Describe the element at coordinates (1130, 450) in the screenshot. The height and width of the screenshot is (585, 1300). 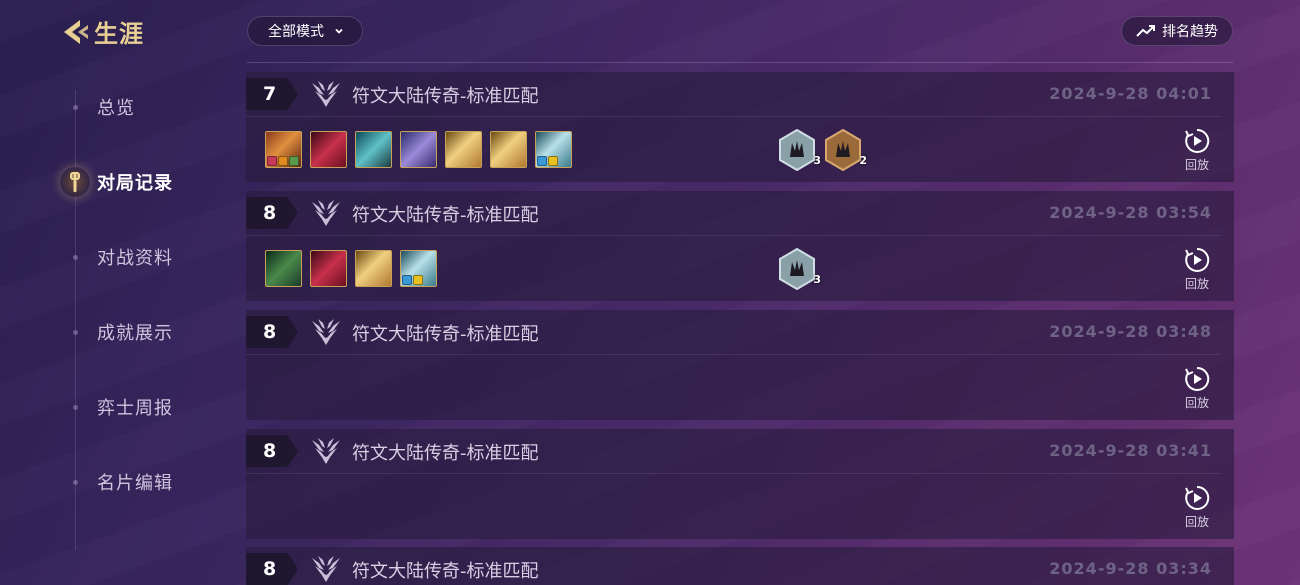
I see `match-timestamp: 2024-9-28 03:41` at that location.